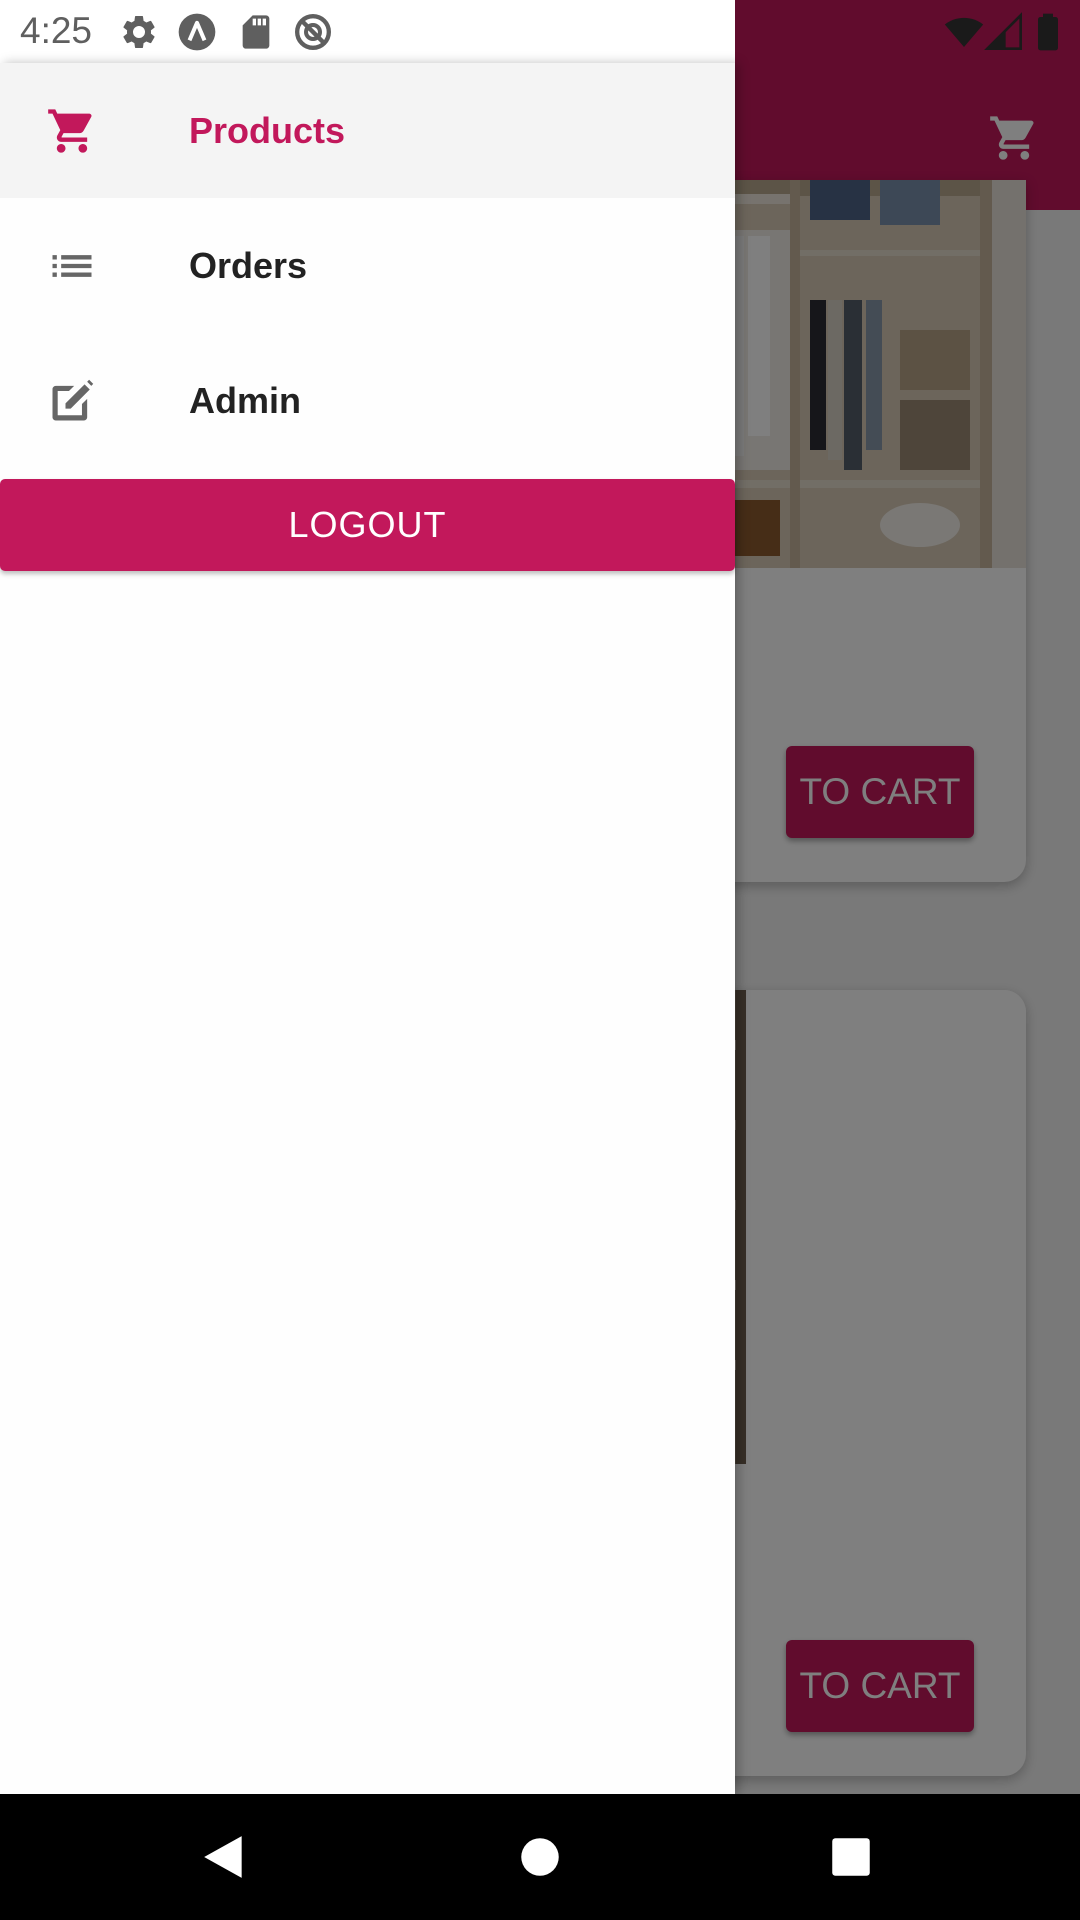 The width and height of the screenshot is (1080, 1920). What do you see at coordinates (70, 131) in the screenshot?
I see `cart-icon` at bounding box center [70, 131].